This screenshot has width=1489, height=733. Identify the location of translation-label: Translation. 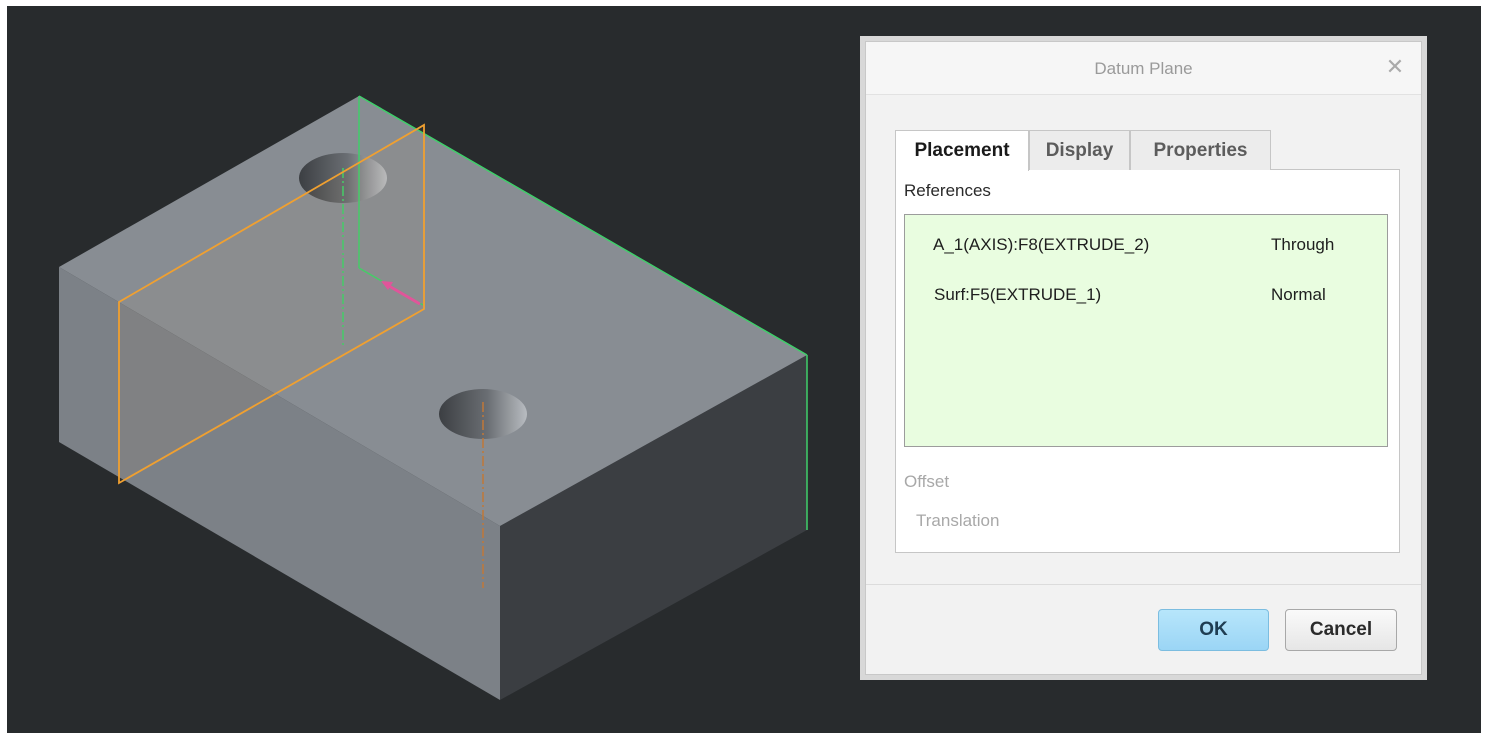
(958, 520).